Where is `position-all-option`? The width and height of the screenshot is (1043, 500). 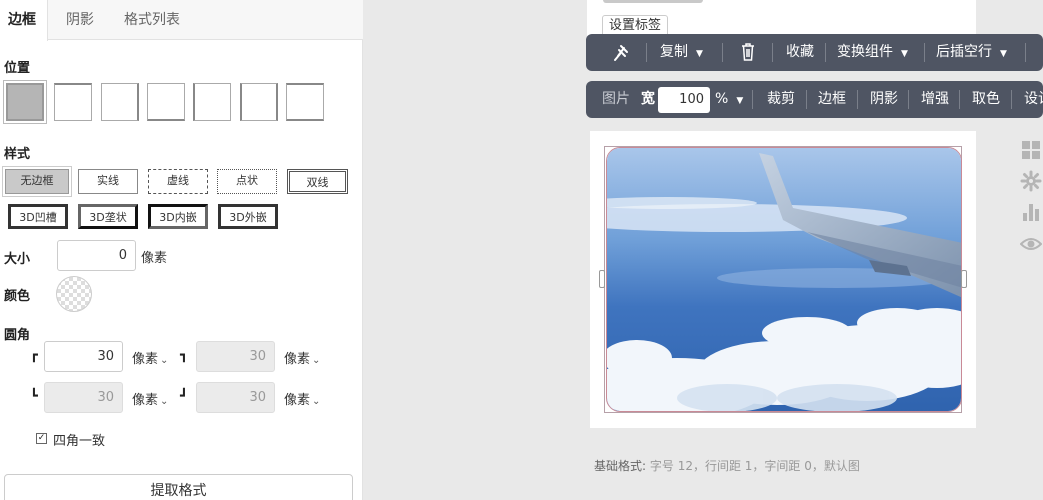 position-all-option is located at coordinates (25, 102).